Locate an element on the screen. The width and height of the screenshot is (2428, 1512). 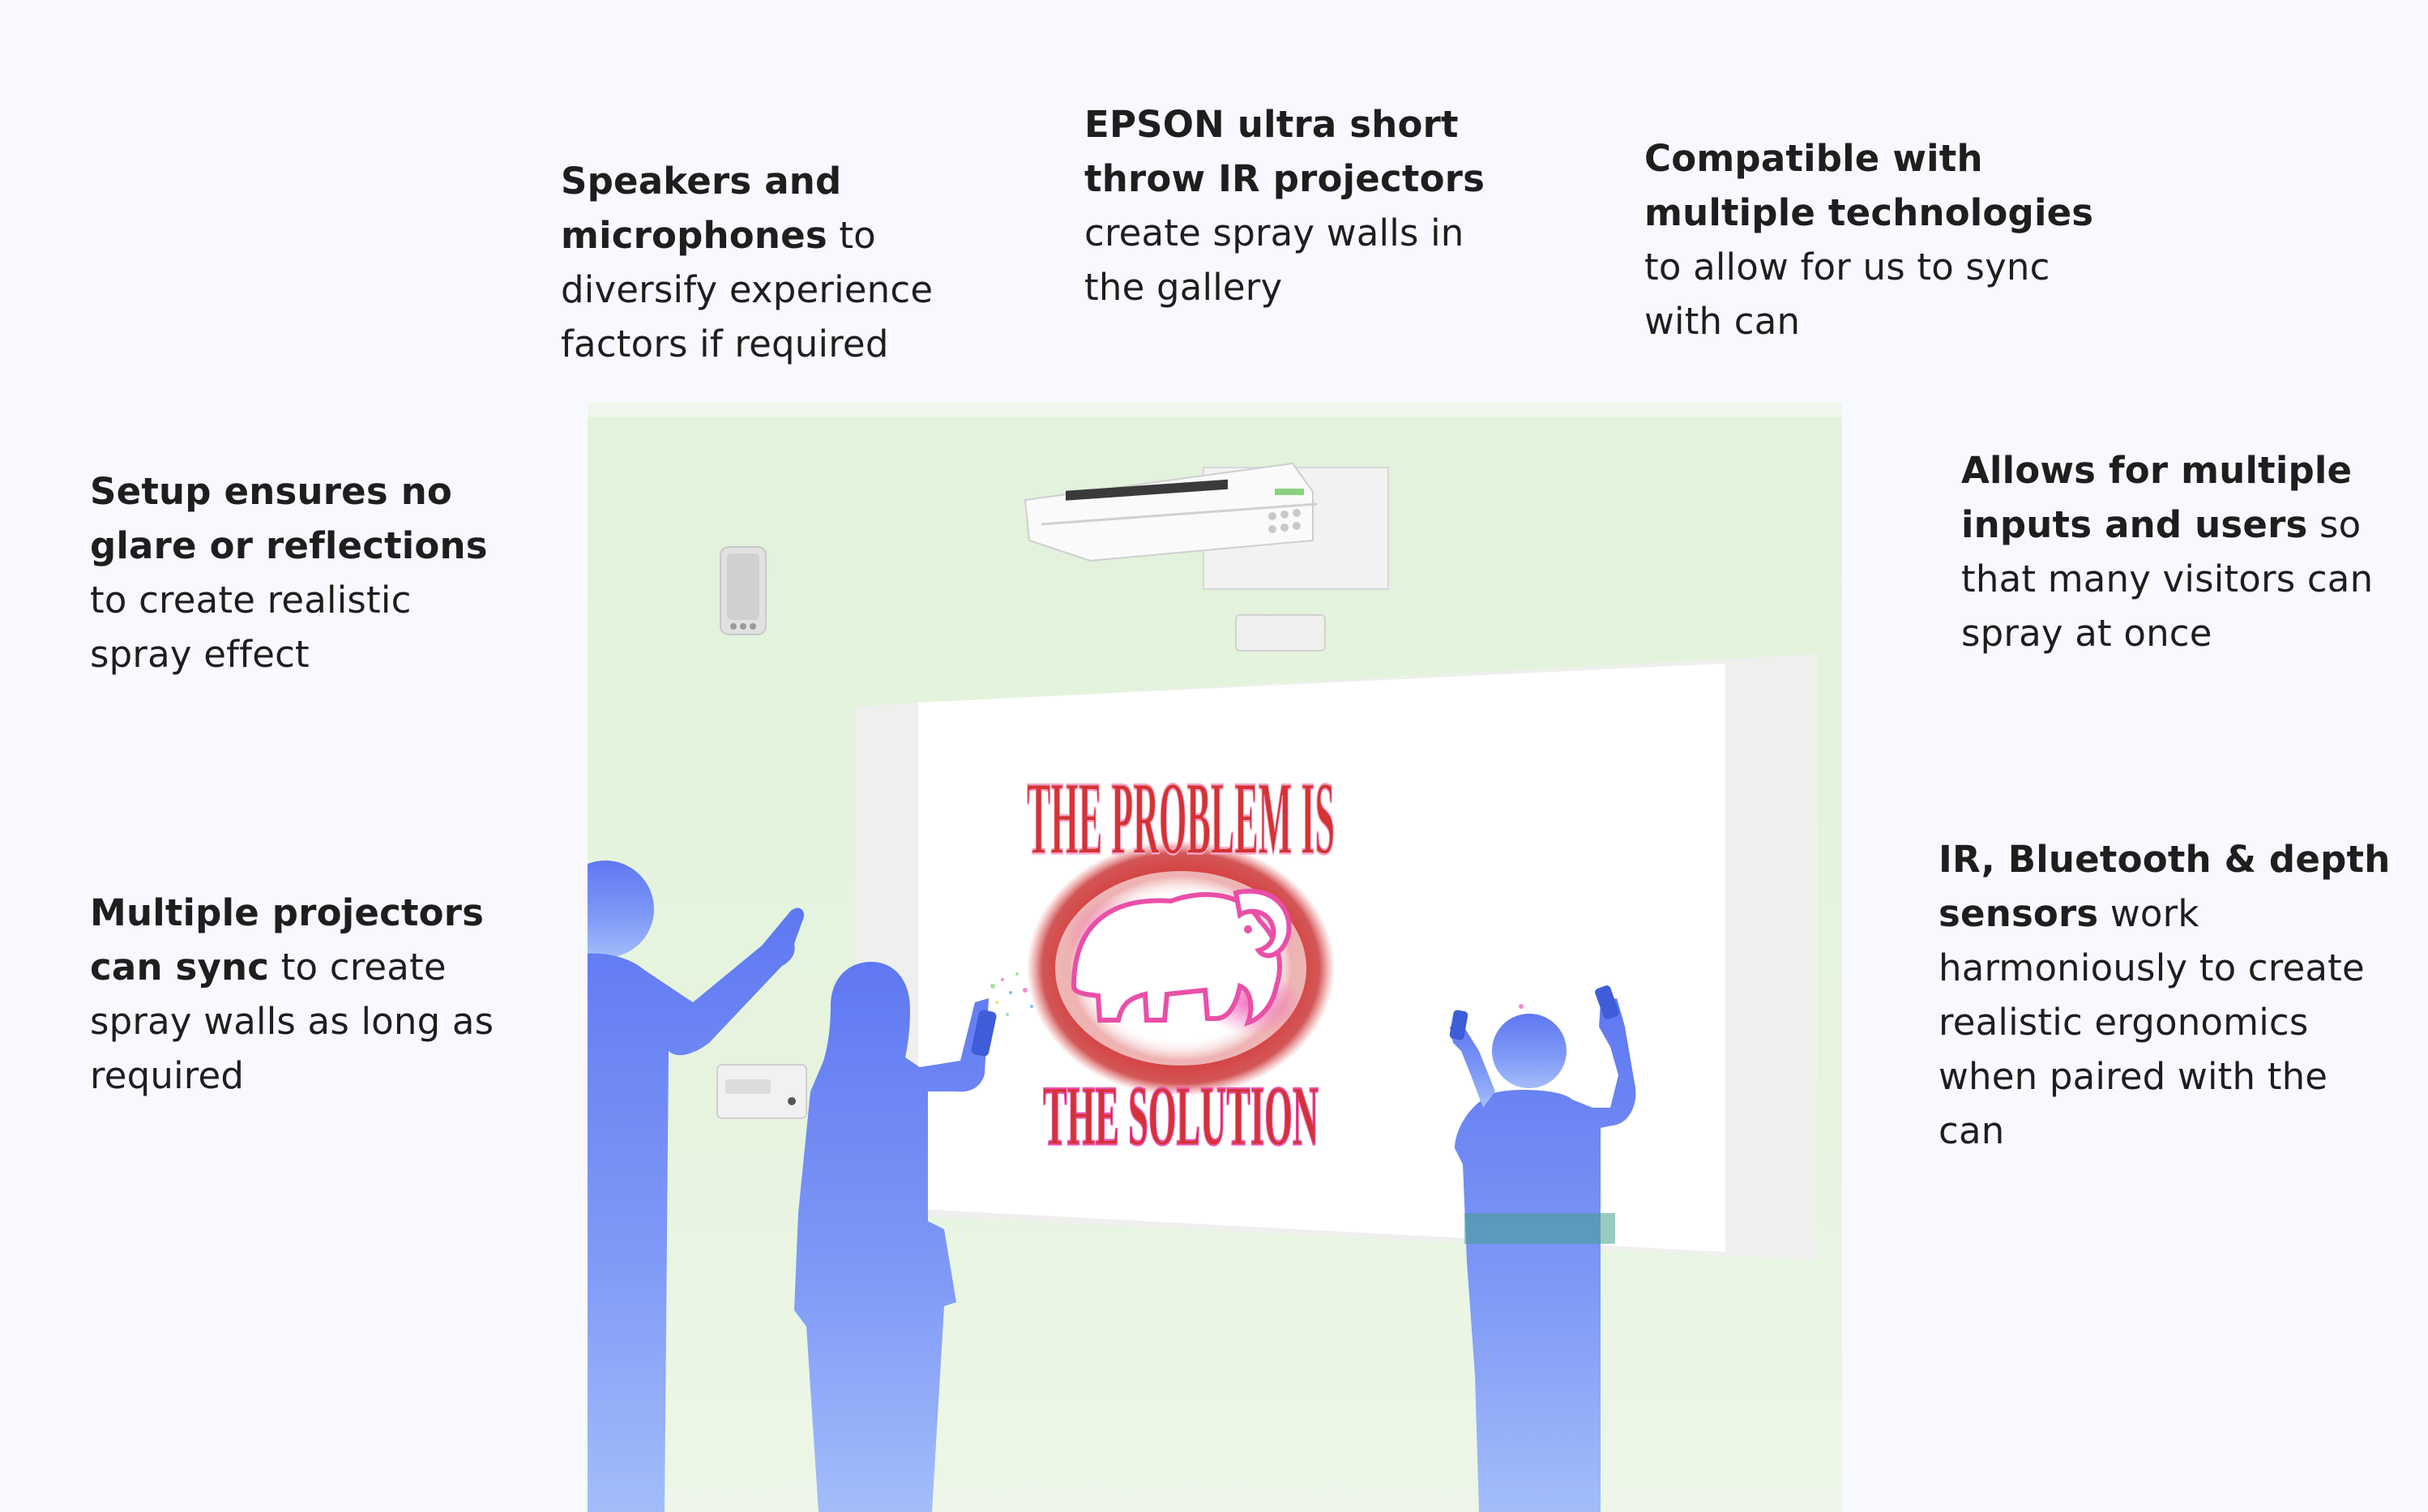
caption-epson-bold: EPSON ultra short throw IR projectors is located at coordinates (1284, 151).